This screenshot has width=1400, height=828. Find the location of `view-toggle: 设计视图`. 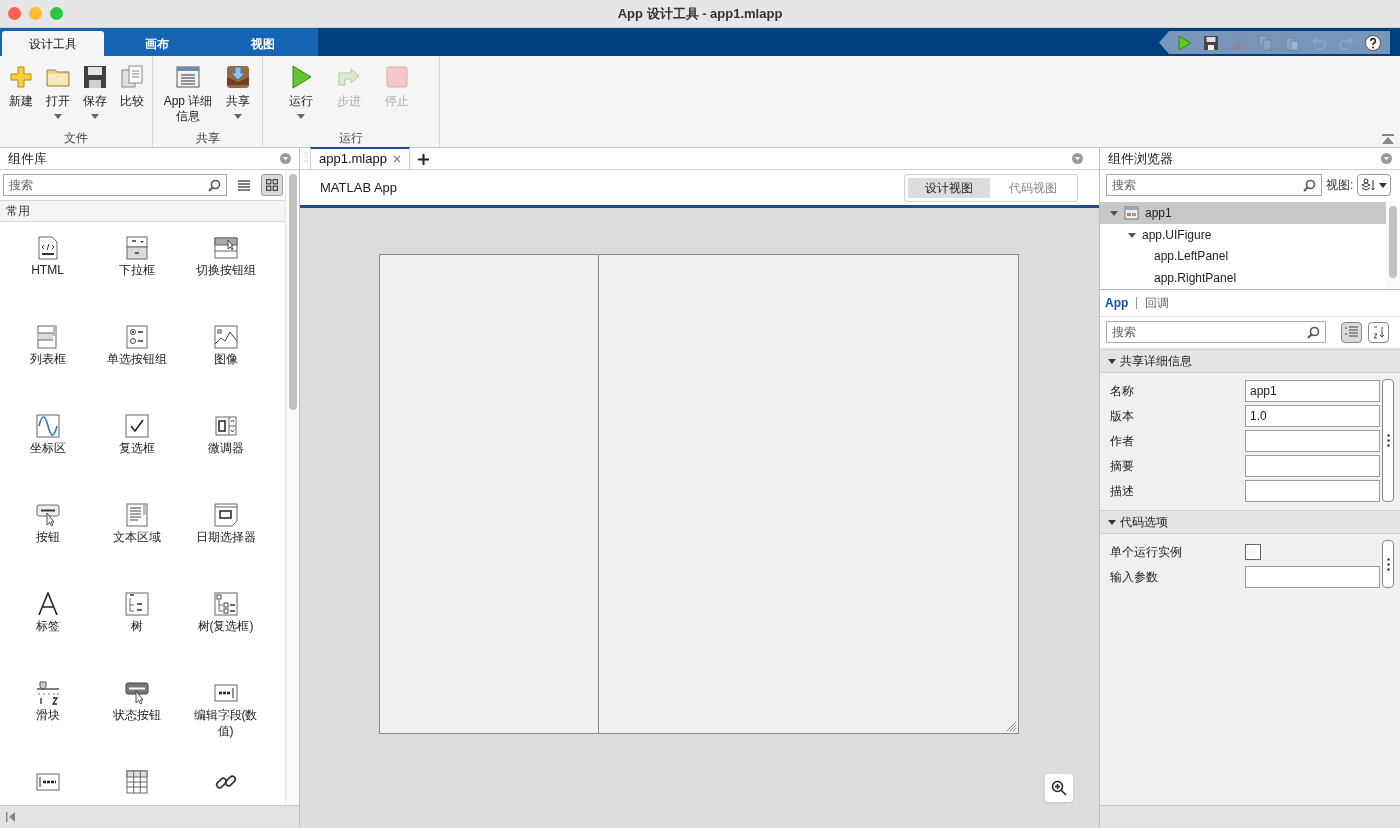

view-toggle: 设计视图 is located at coordinates (949, 187).